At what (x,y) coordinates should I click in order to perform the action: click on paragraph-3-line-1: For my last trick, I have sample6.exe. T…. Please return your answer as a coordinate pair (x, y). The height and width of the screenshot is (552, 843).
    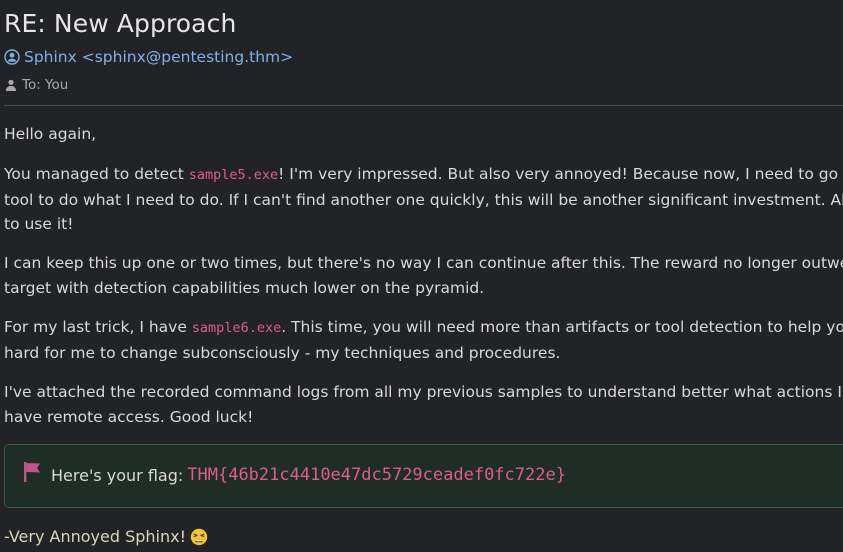
    Looking at the image, I should click on (423, 328).